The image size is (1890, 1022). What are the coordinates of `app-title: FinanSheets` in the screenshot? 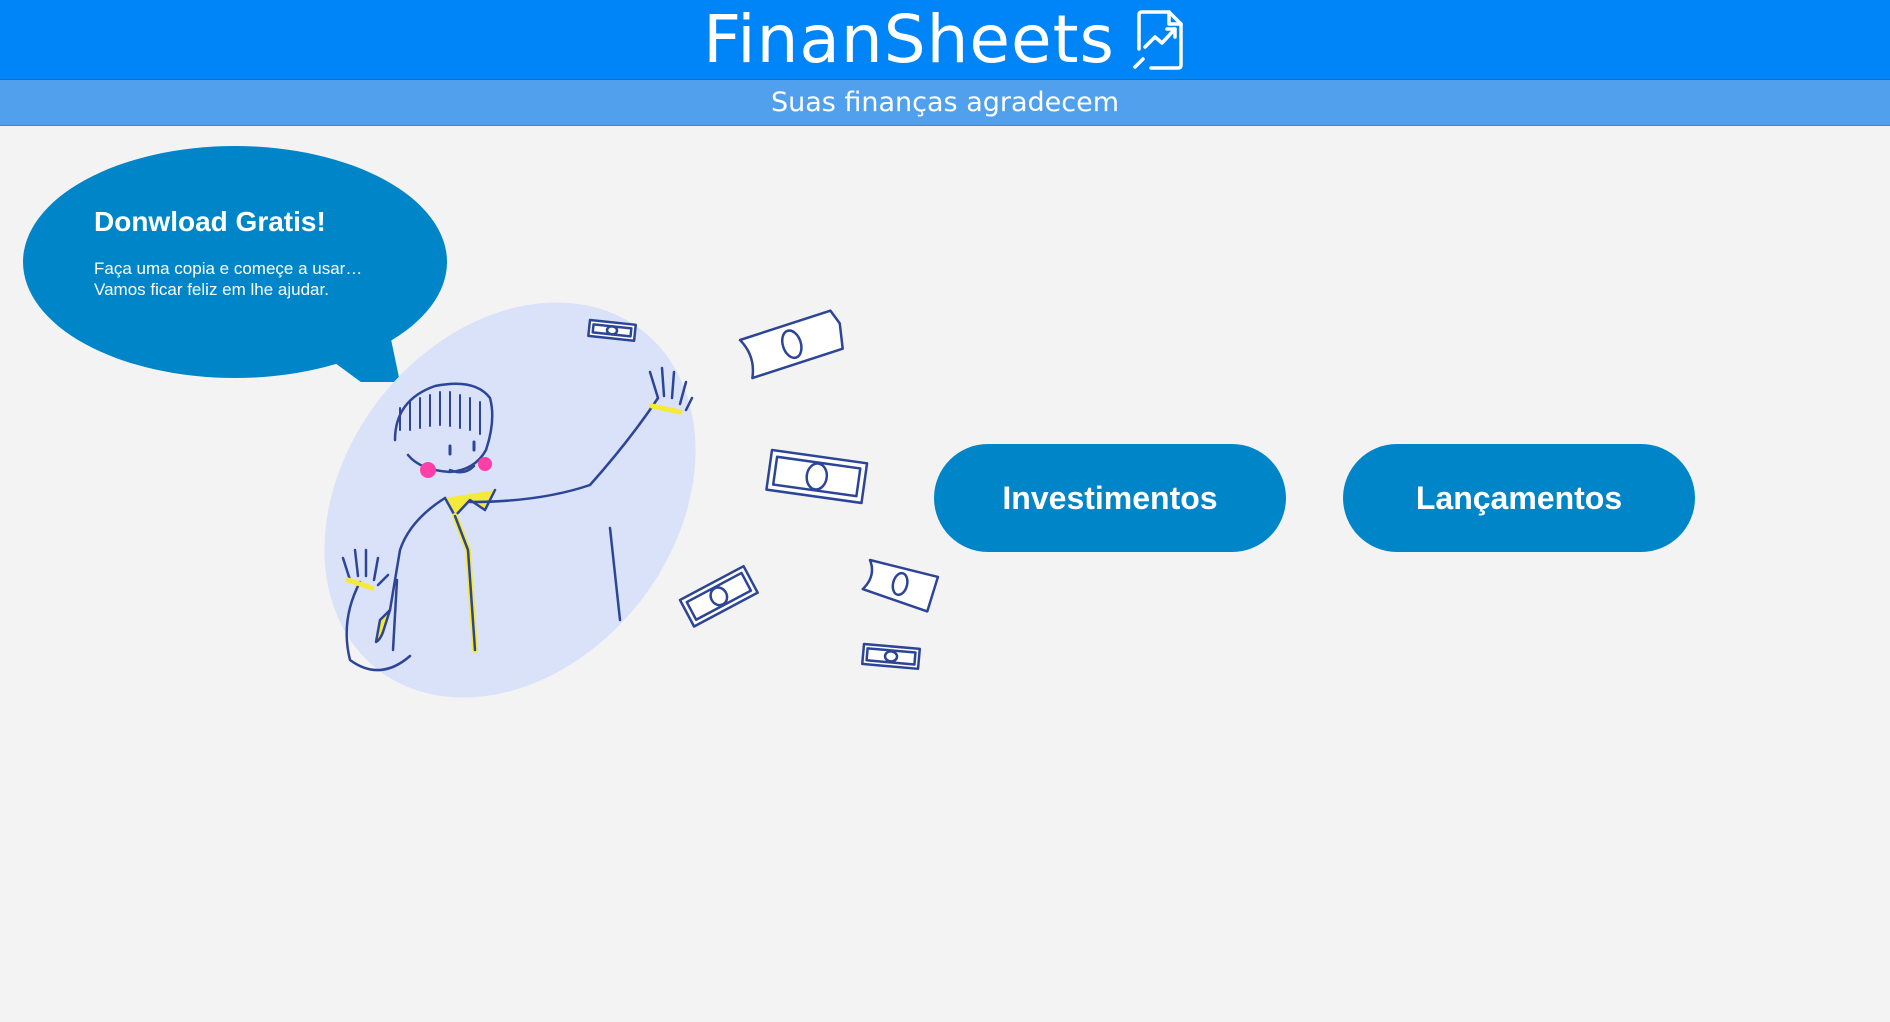 It's located at (909, 39).